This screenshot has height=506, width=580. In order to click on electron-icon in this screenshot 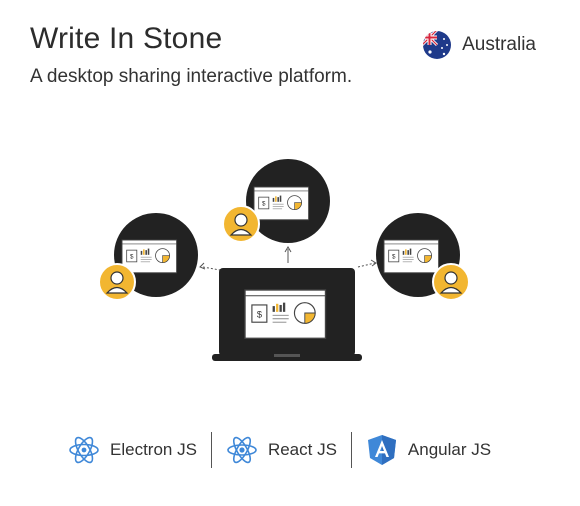, I will do `click(84, 450)`.